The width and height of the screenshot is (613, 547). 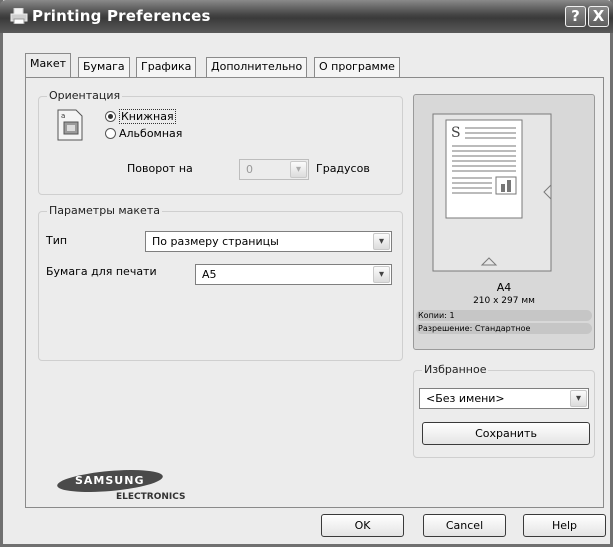 I want to click on cancel-button-label: Cancel, so click(x=464, y=525).